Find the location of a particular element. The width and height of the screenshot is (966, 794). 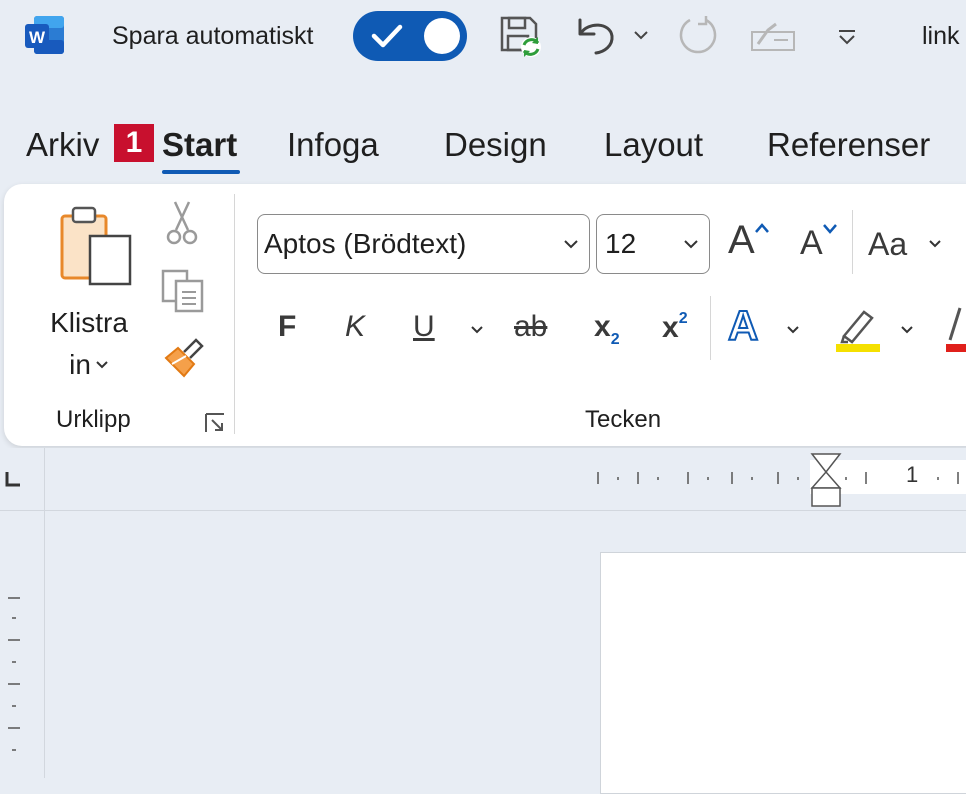

ruler-number: 1 is located at coordinates (912, 474).